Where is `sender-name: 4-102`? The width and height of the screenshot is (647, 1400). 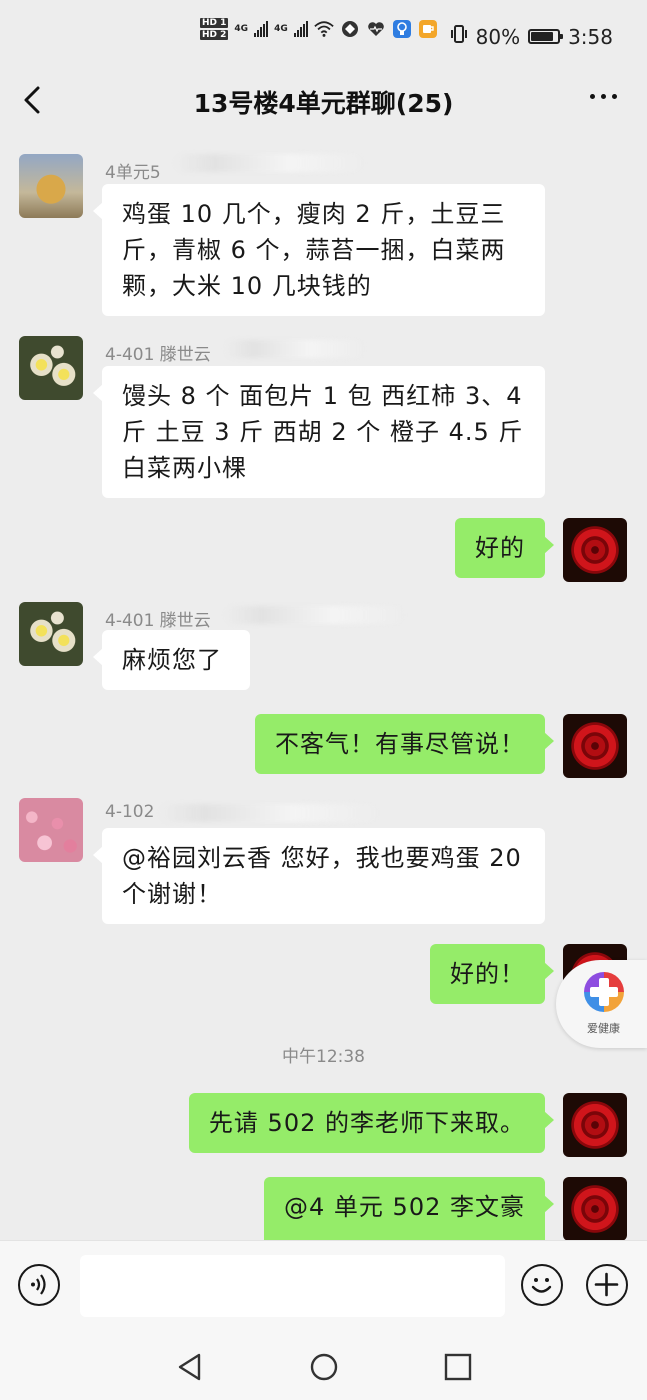 sender-name: 4-102 is located at coordinates (130, 812).